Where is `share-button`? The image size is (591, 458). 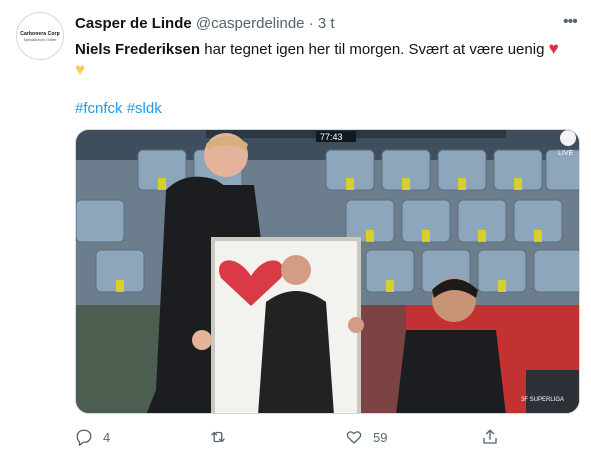 share-button is located at coordinates (490, 437).